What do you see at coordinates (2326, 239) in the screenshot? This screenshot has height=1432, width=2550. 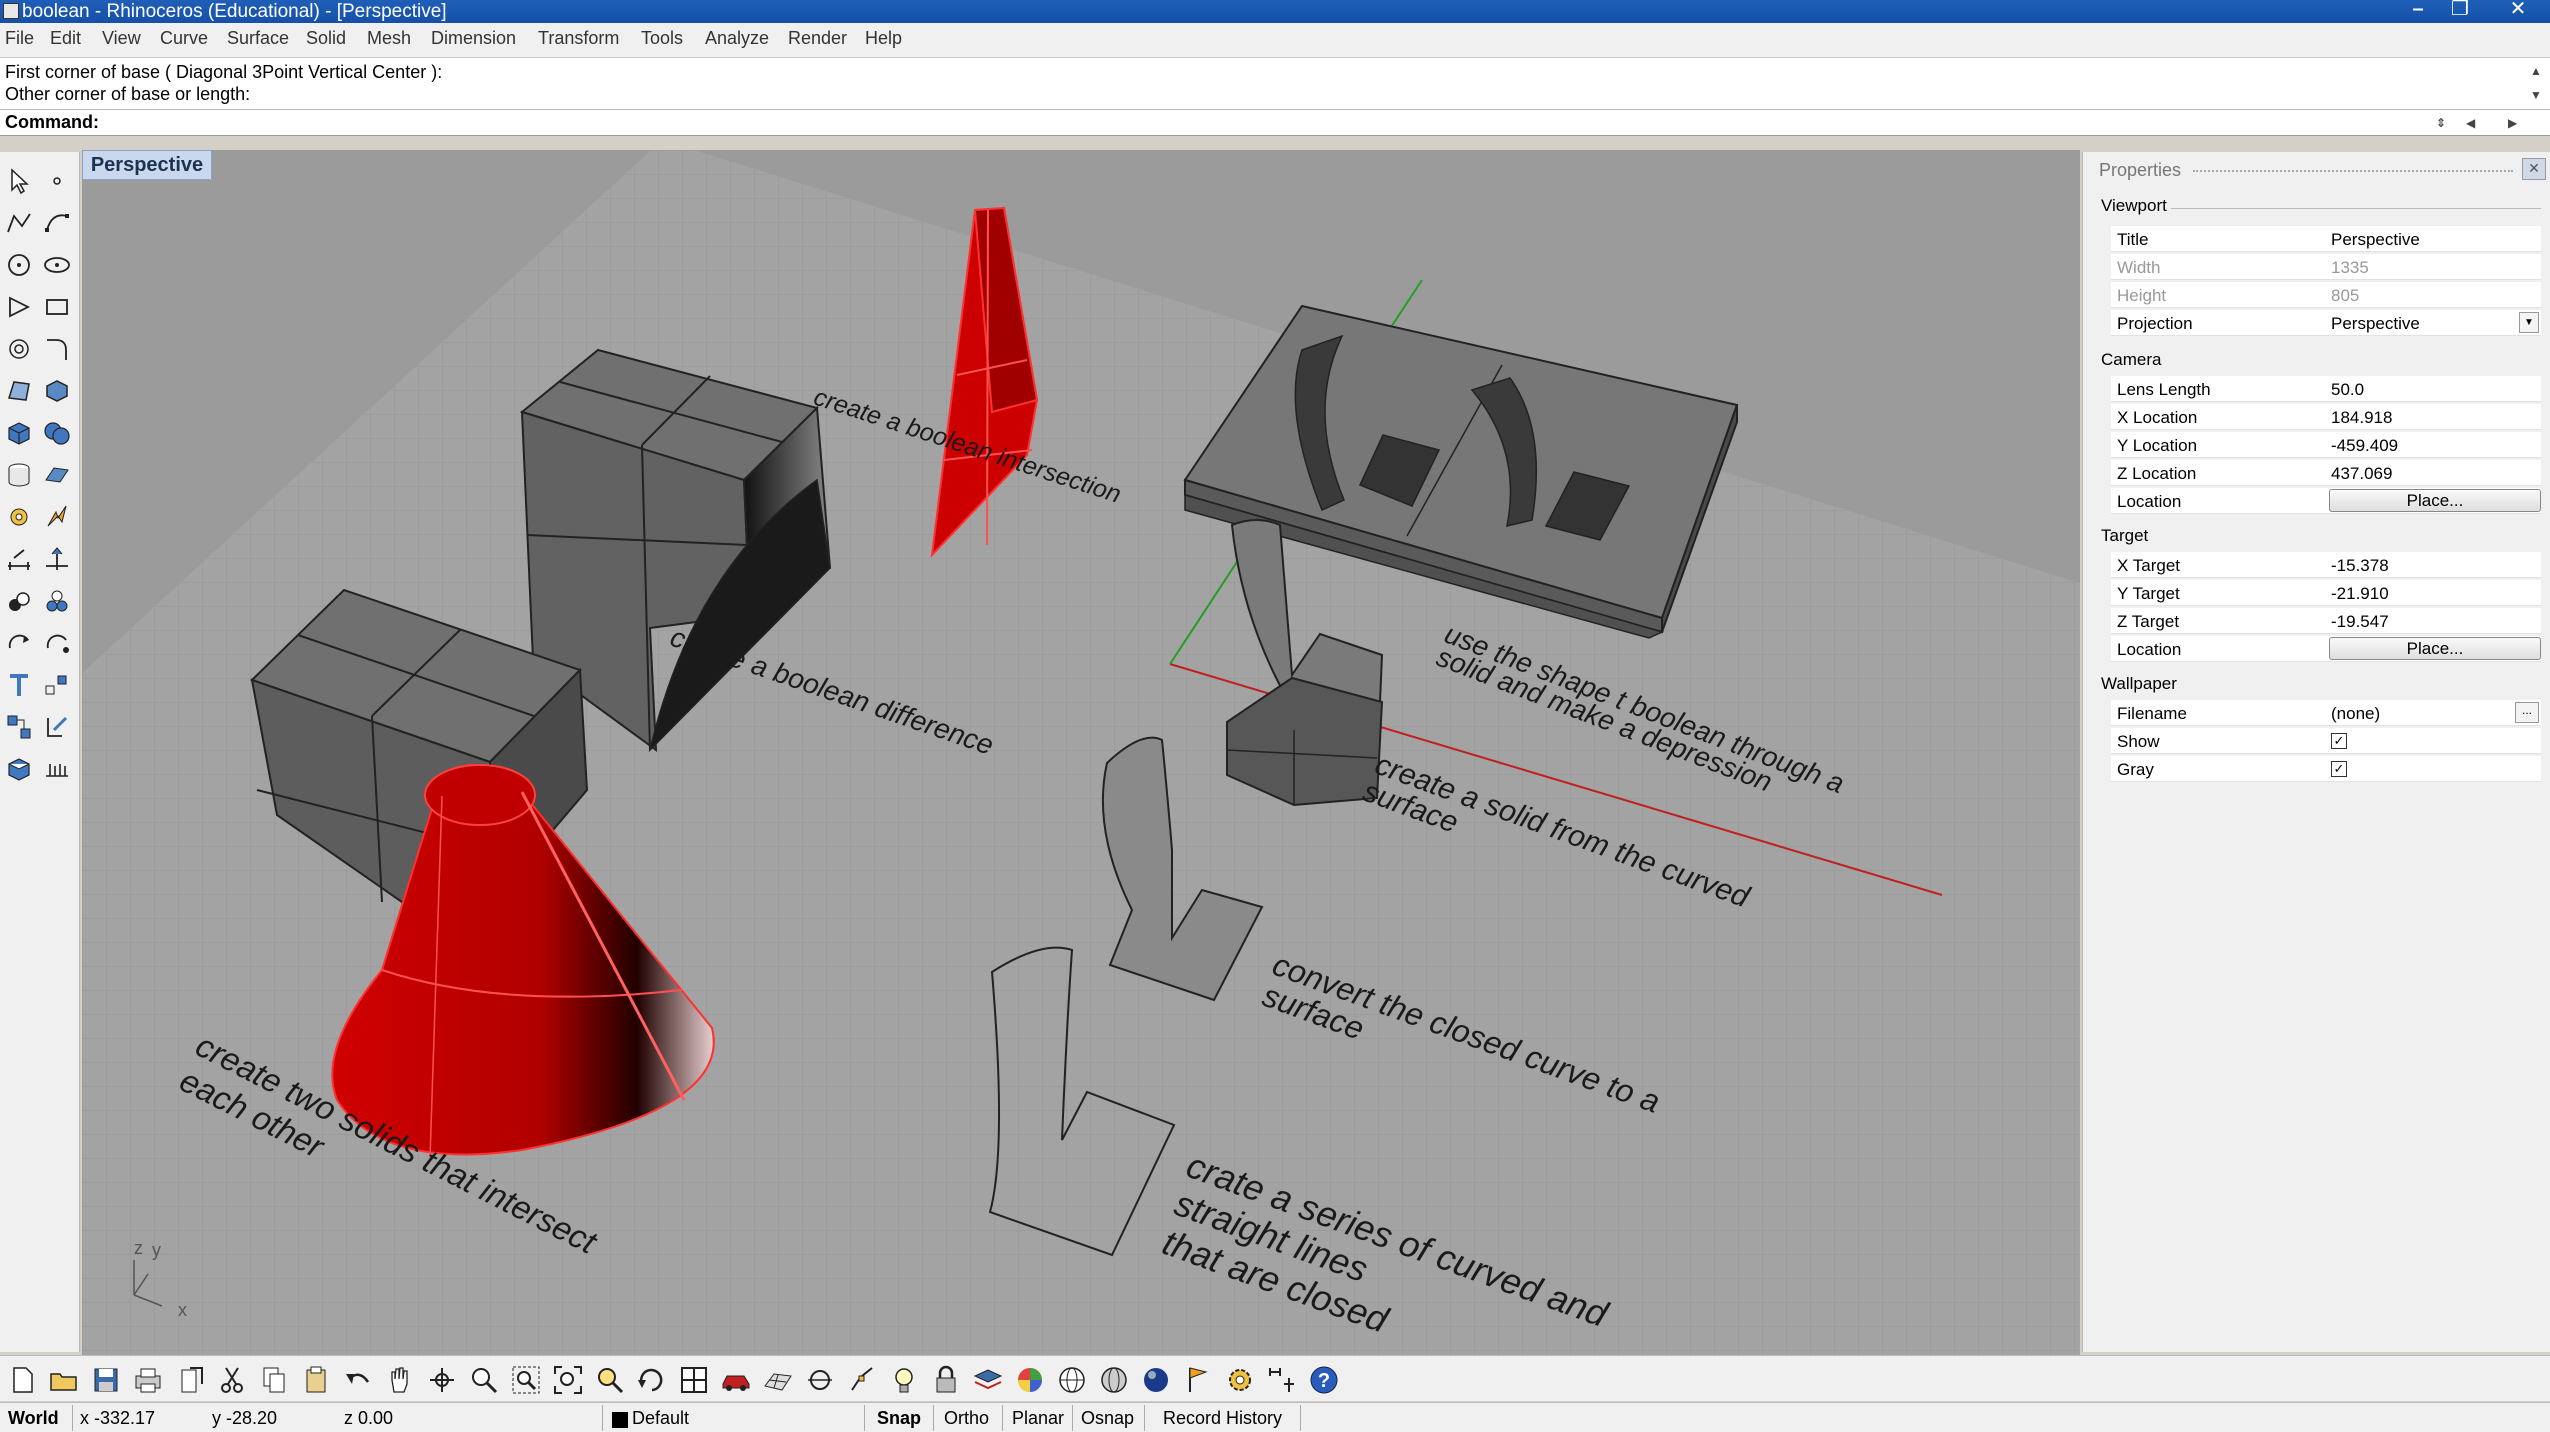 I see `prop-row-title: Title Perspective` at bounding box center [2326, 239].